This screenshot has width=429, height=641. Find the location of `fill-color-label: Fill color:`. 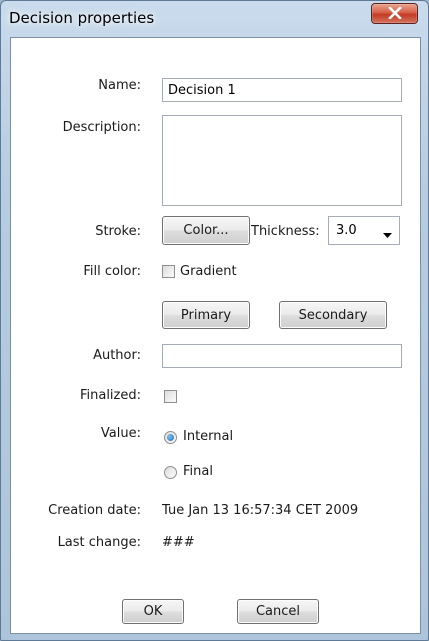

fill-color-label: Fill color: is located at coordinates (112, 271).